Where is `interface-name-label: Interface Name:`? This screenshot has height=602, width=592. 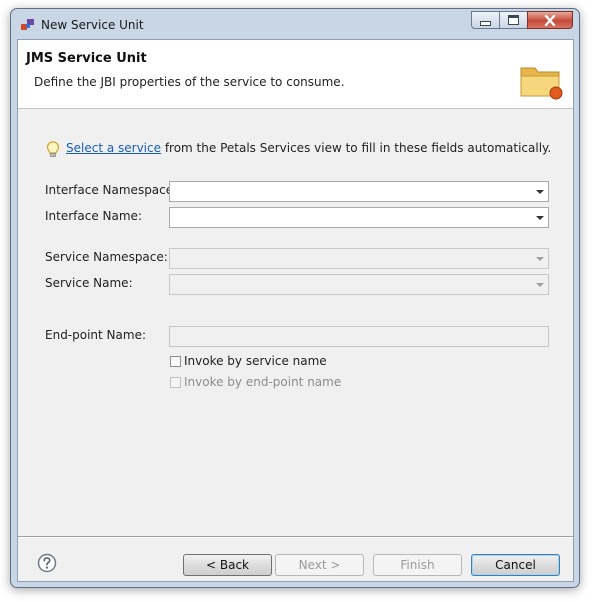
interface-name-label: Interface Name: is located at coordinates (93, 216).